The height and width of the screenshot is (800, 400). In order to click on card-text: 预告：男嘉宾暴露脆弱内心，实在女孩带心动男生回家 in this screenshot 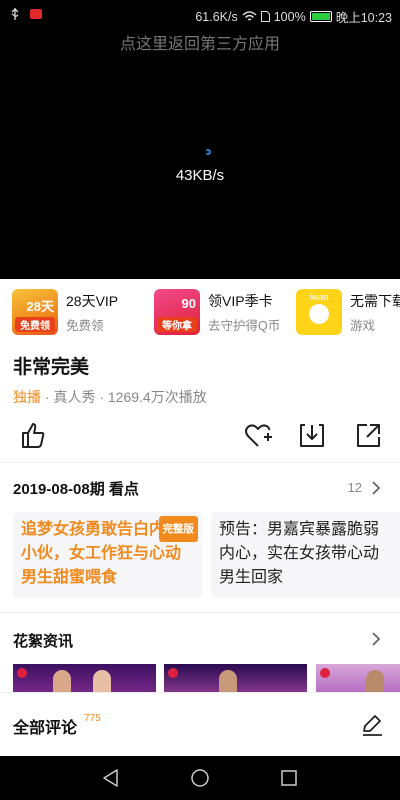, I will do `click(299, 553)`.